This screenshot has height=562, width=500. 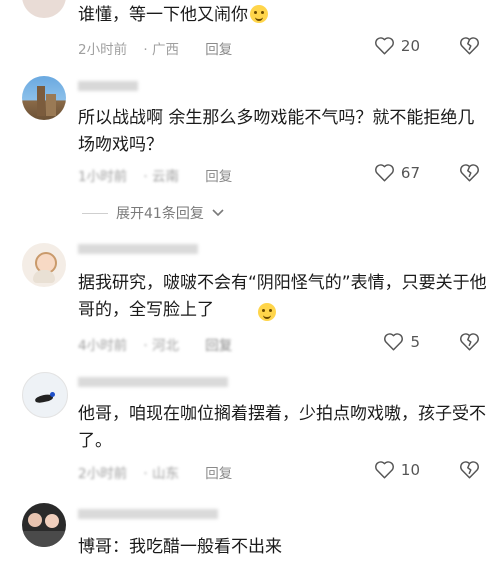 I want to click on location: 广西, so click(x=165, y=50).